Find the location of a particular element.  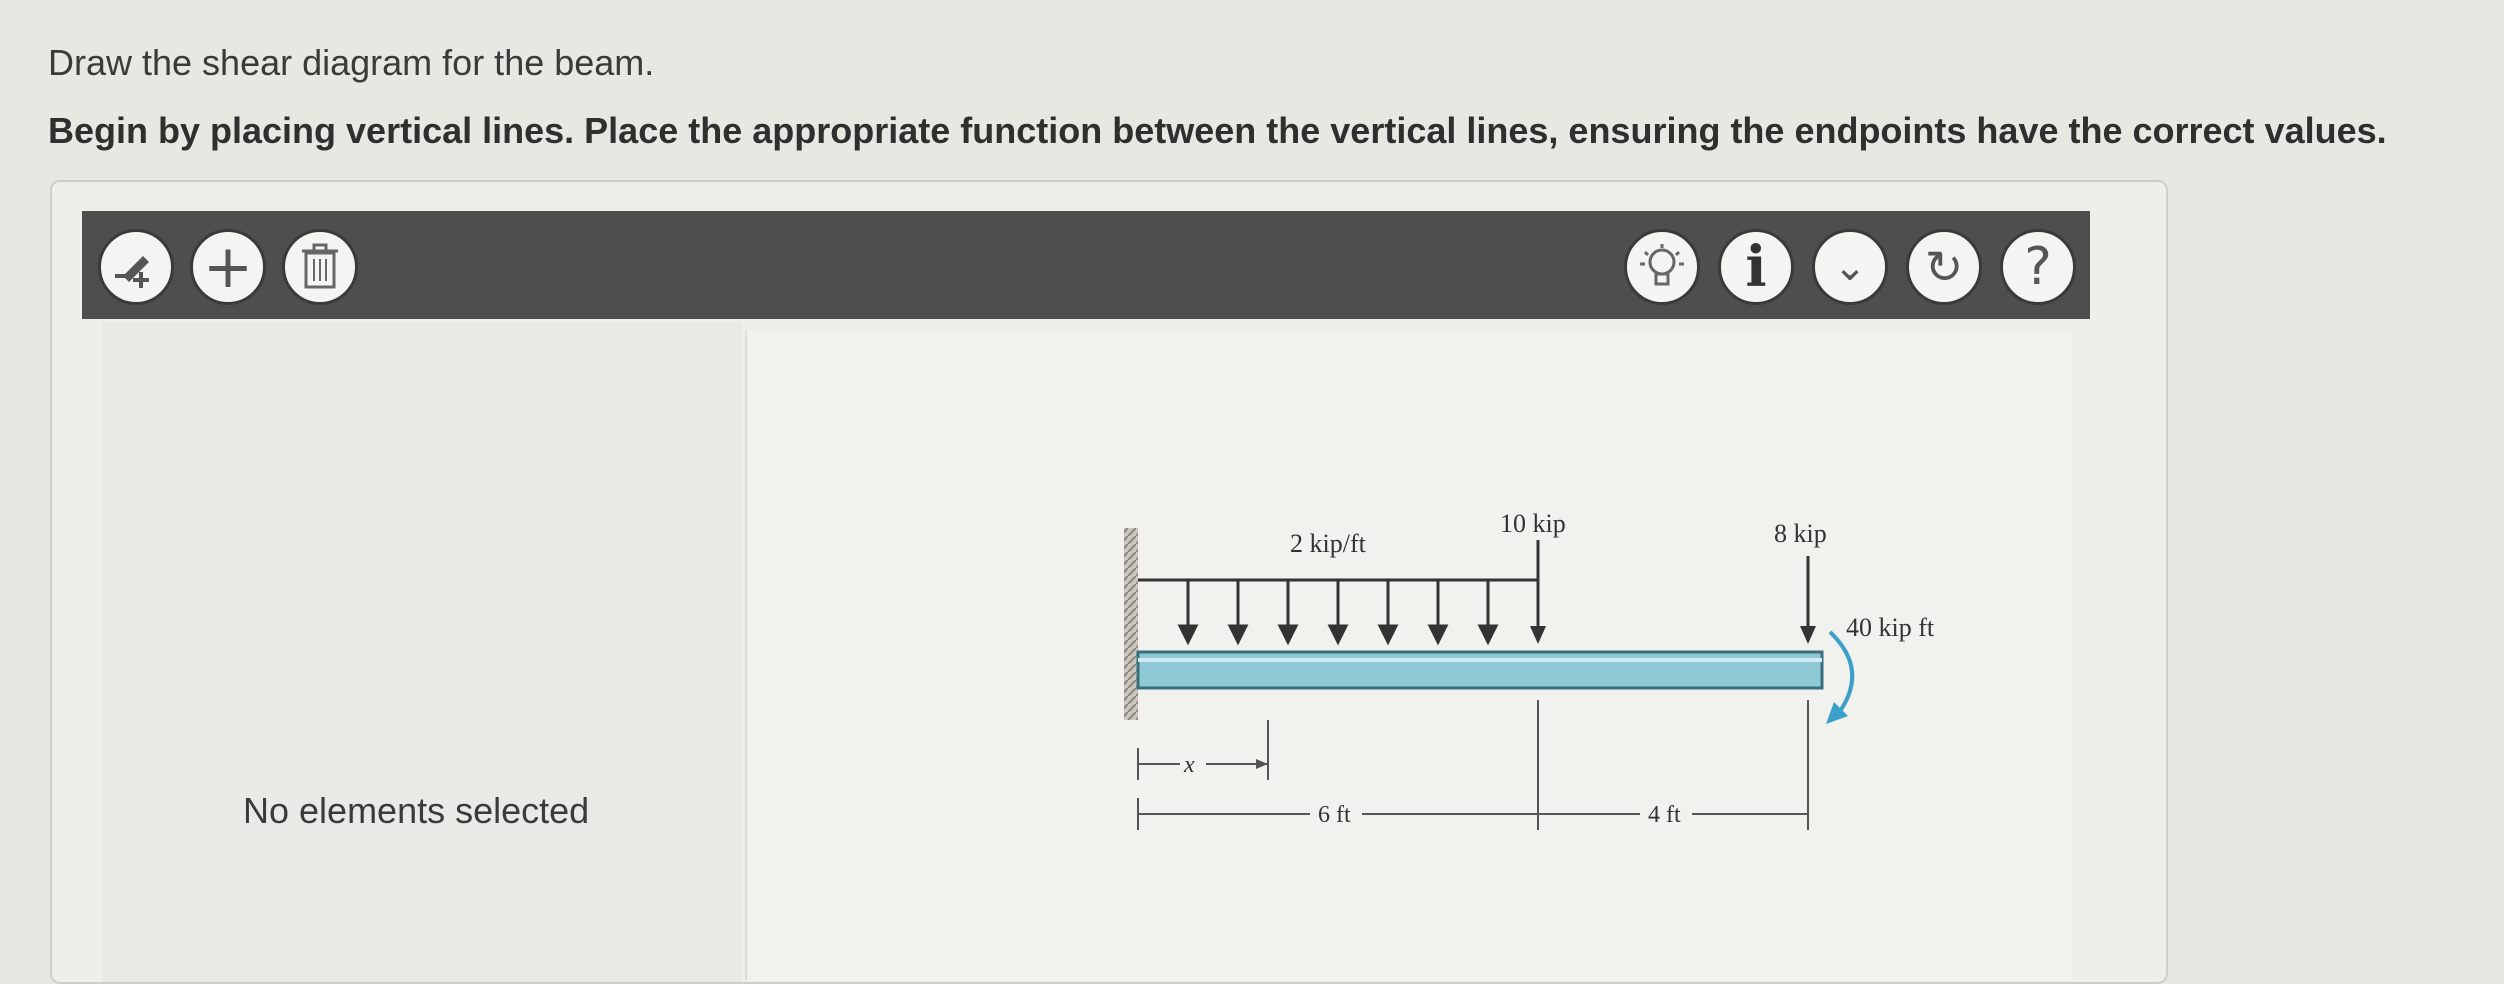

point-load-2-label: 8 kip is located at coordinates (1800, 533).